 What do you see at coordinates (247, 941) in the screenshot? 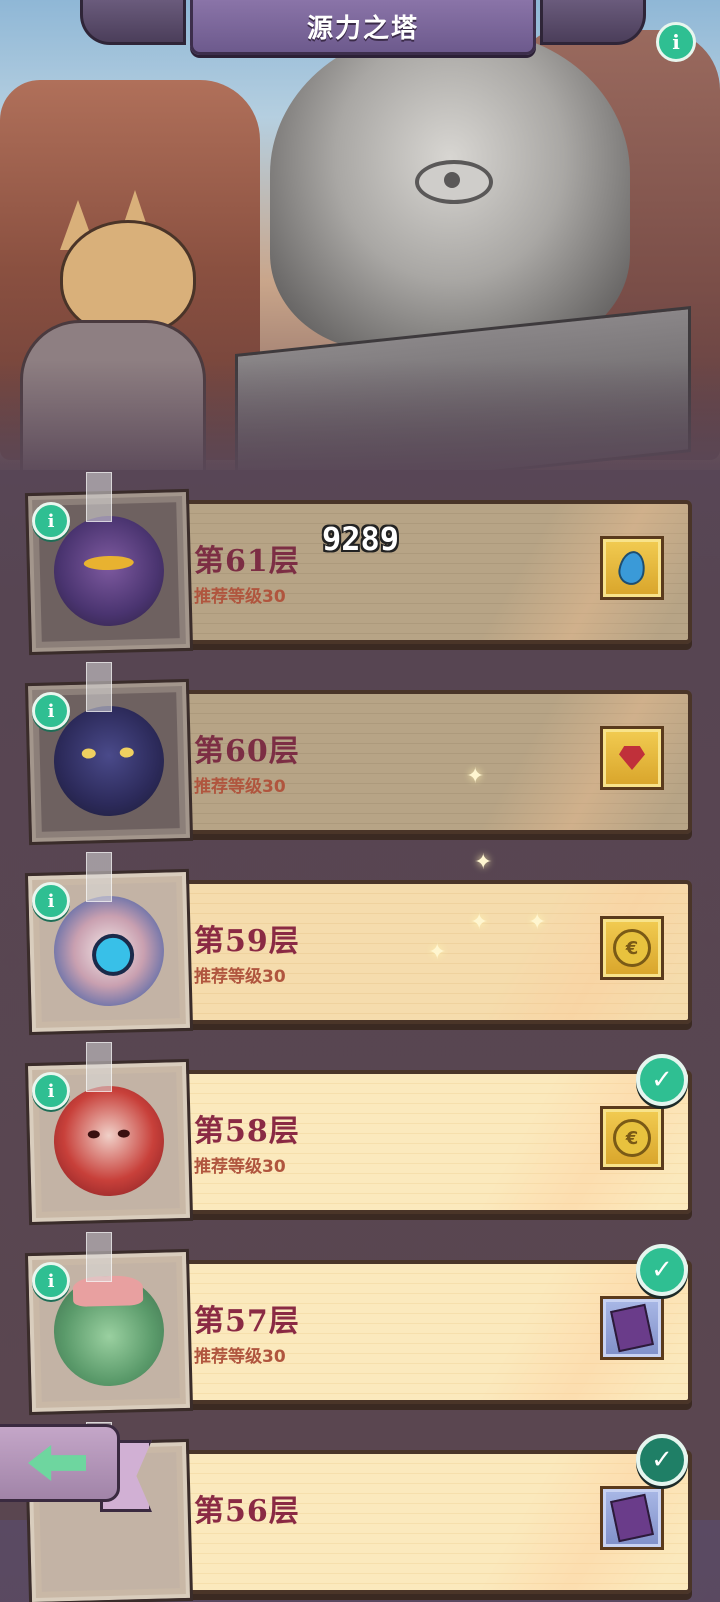
I see `floor-title: 第59层` at bounding box center [247, 941].